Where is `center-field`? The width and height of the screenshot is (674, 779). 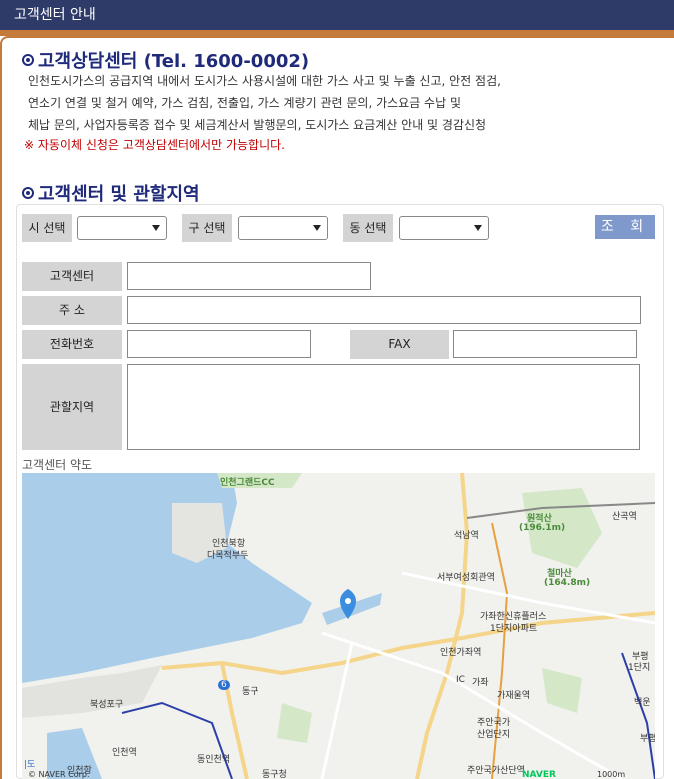
center-field is located at coordinates (249, 276).